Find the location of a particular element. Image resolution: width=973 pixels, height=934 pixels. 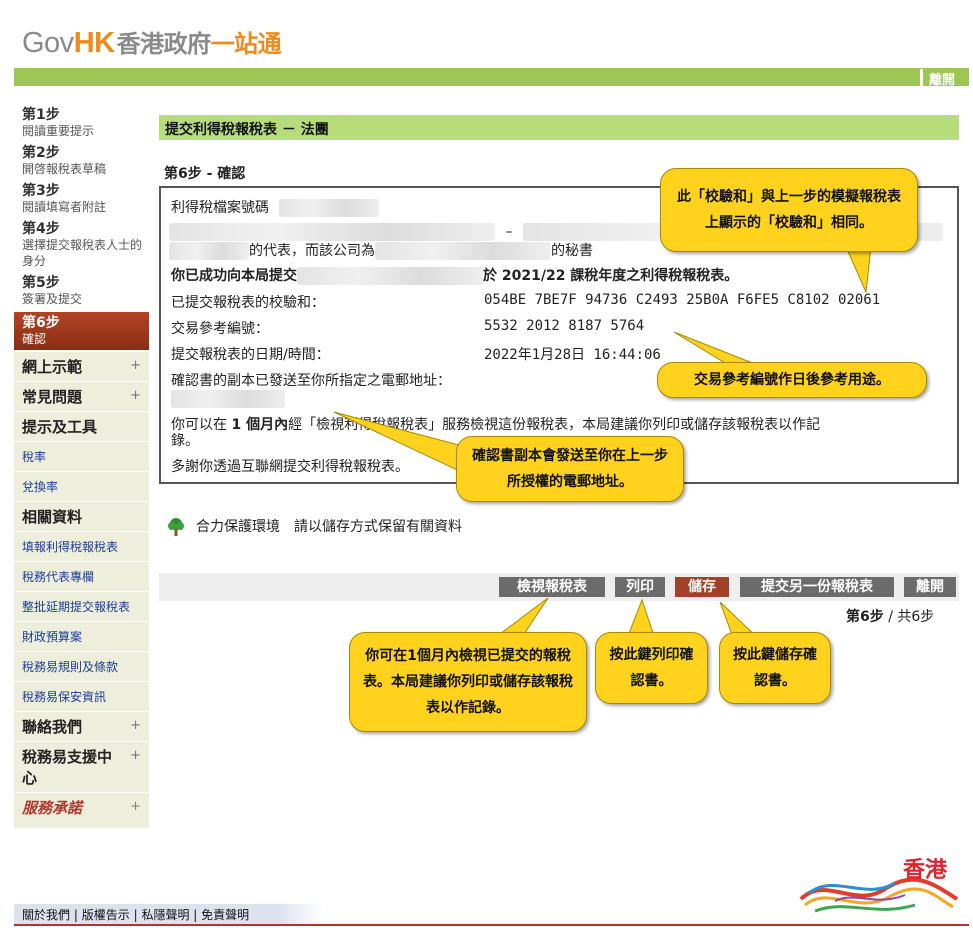

footer-links: 關於我們 | 版權告示 | 私隱聲明 | 免責聲明 is located at coordinates (169, 914).